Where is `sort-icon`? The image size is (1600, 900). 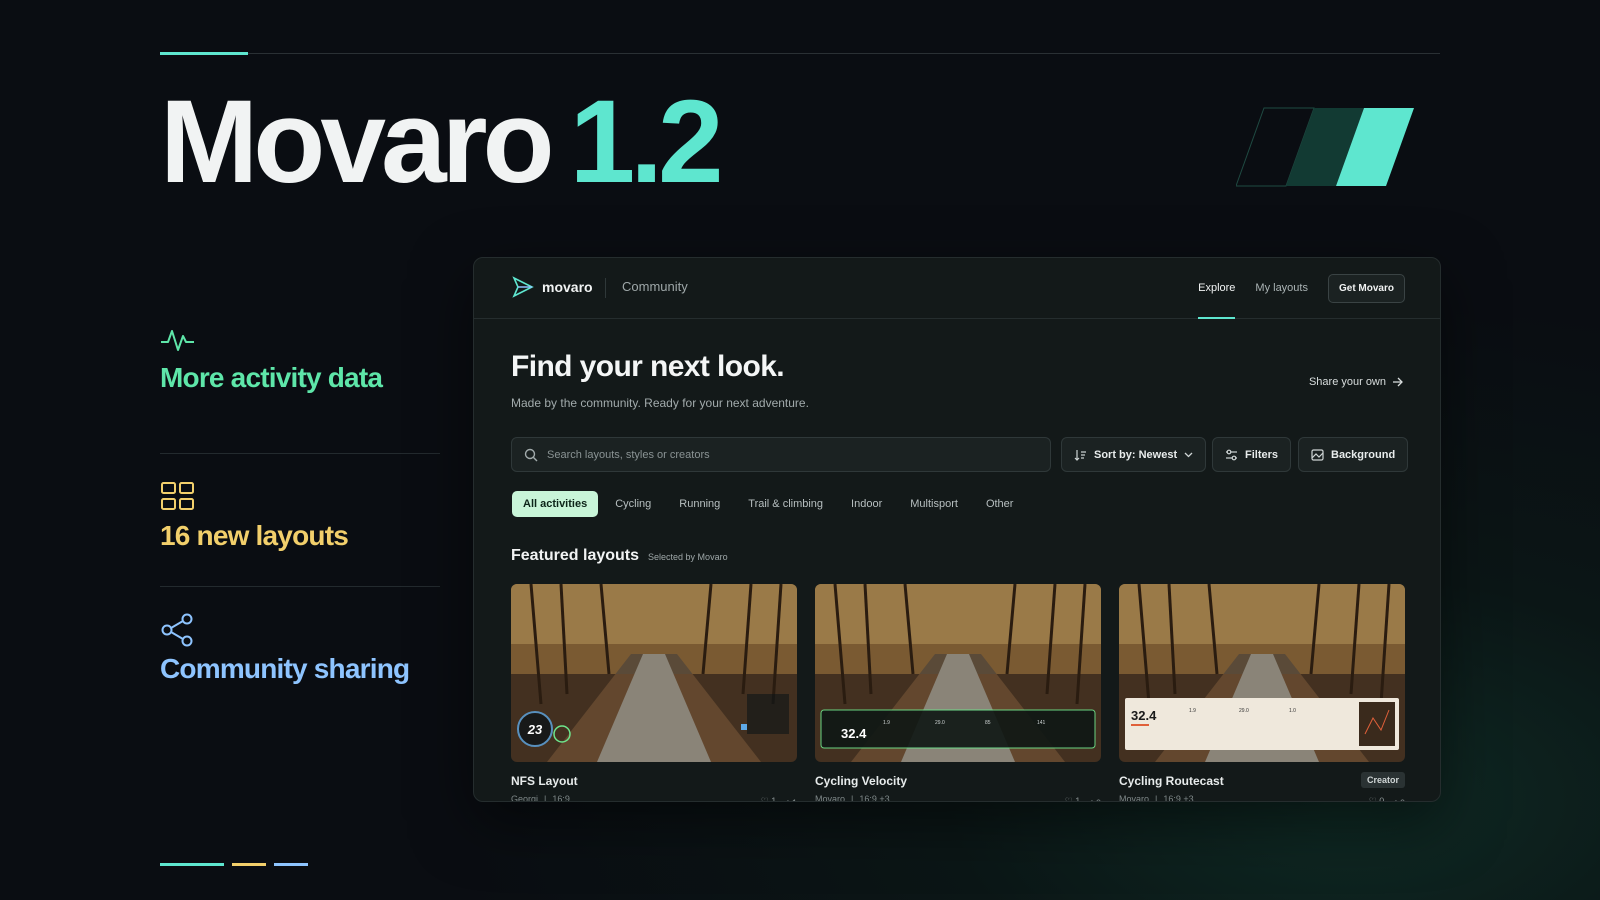
sort-icon is located at coordinates (1080, 455).